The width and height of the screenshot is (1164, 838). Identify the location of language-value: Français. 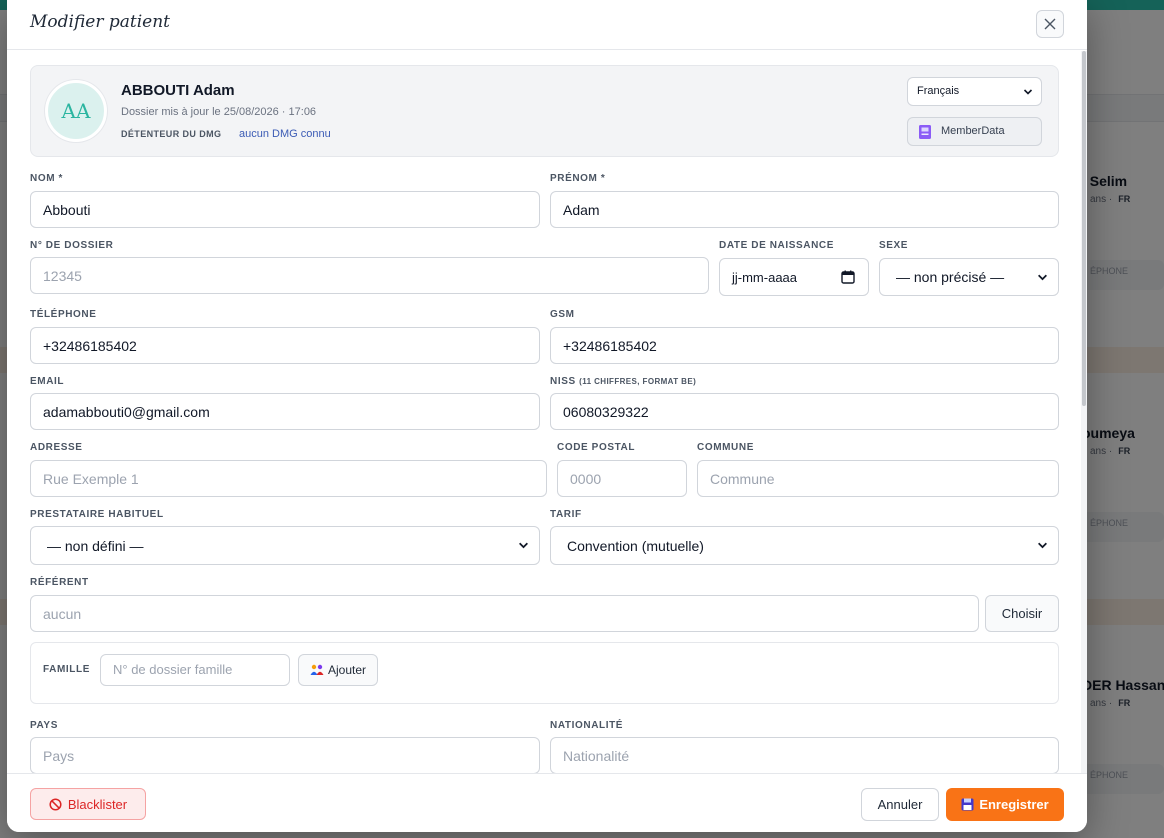
(938, 91).